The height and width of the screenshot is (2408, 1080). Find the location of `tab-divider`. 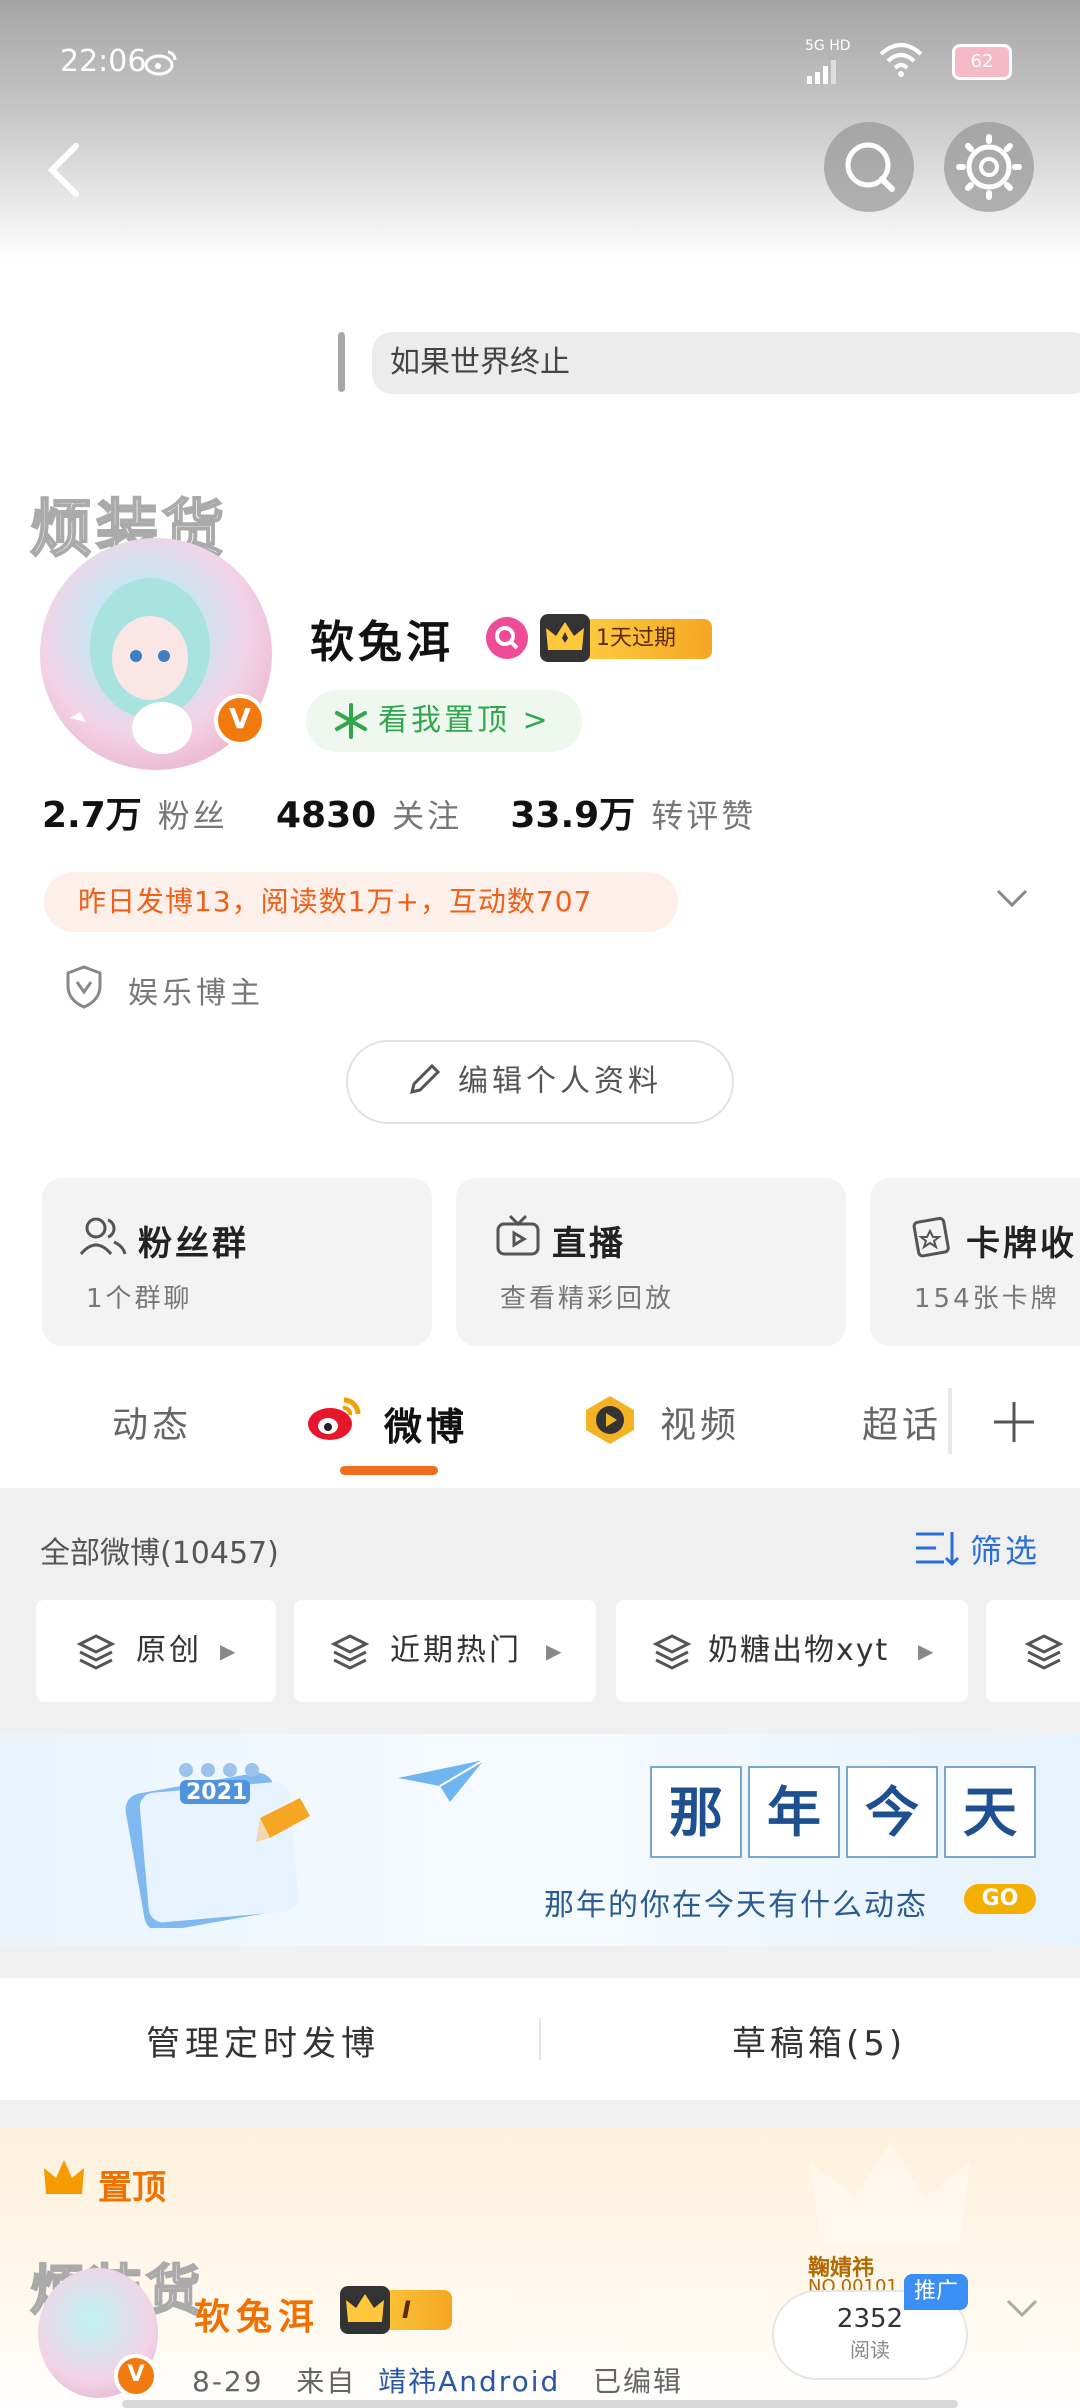

tab-divider is located at coordinates (950, 1421).